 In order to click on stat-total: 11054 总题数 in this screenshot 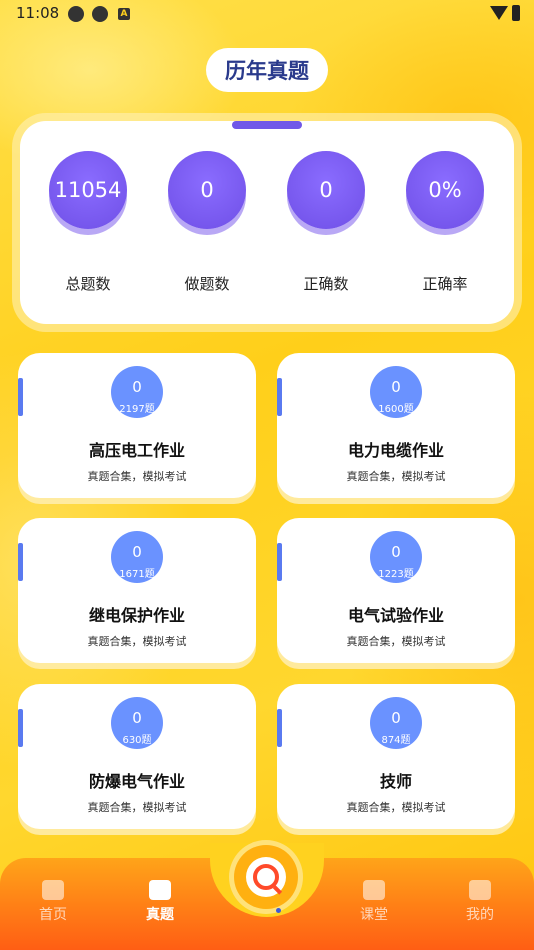, I will do `click(88, 222)`.